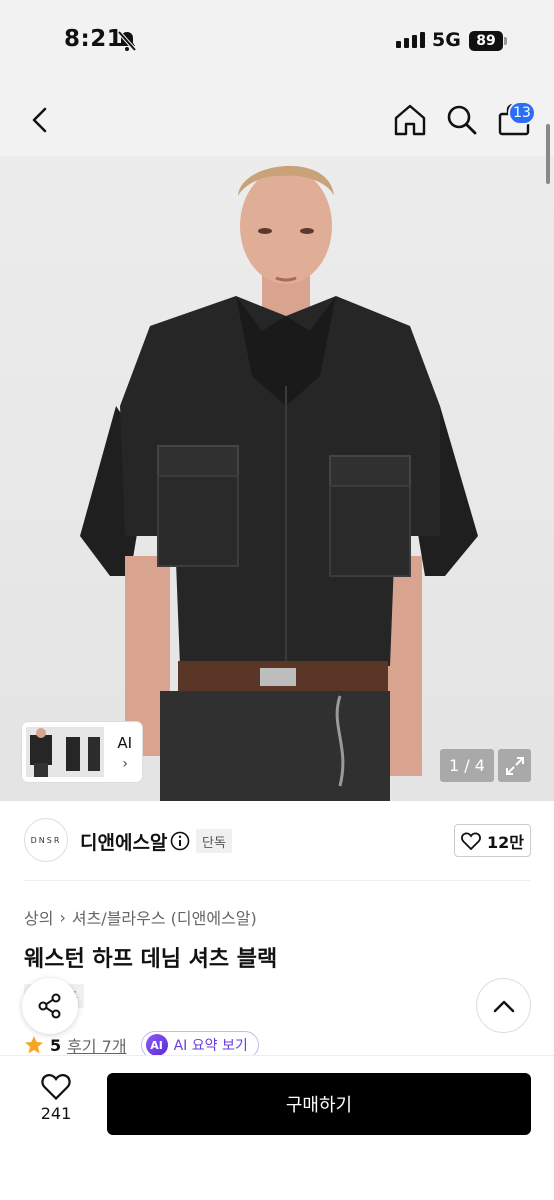  I want to click on gallery-thumbnails: AI ›, so click(82, 752).